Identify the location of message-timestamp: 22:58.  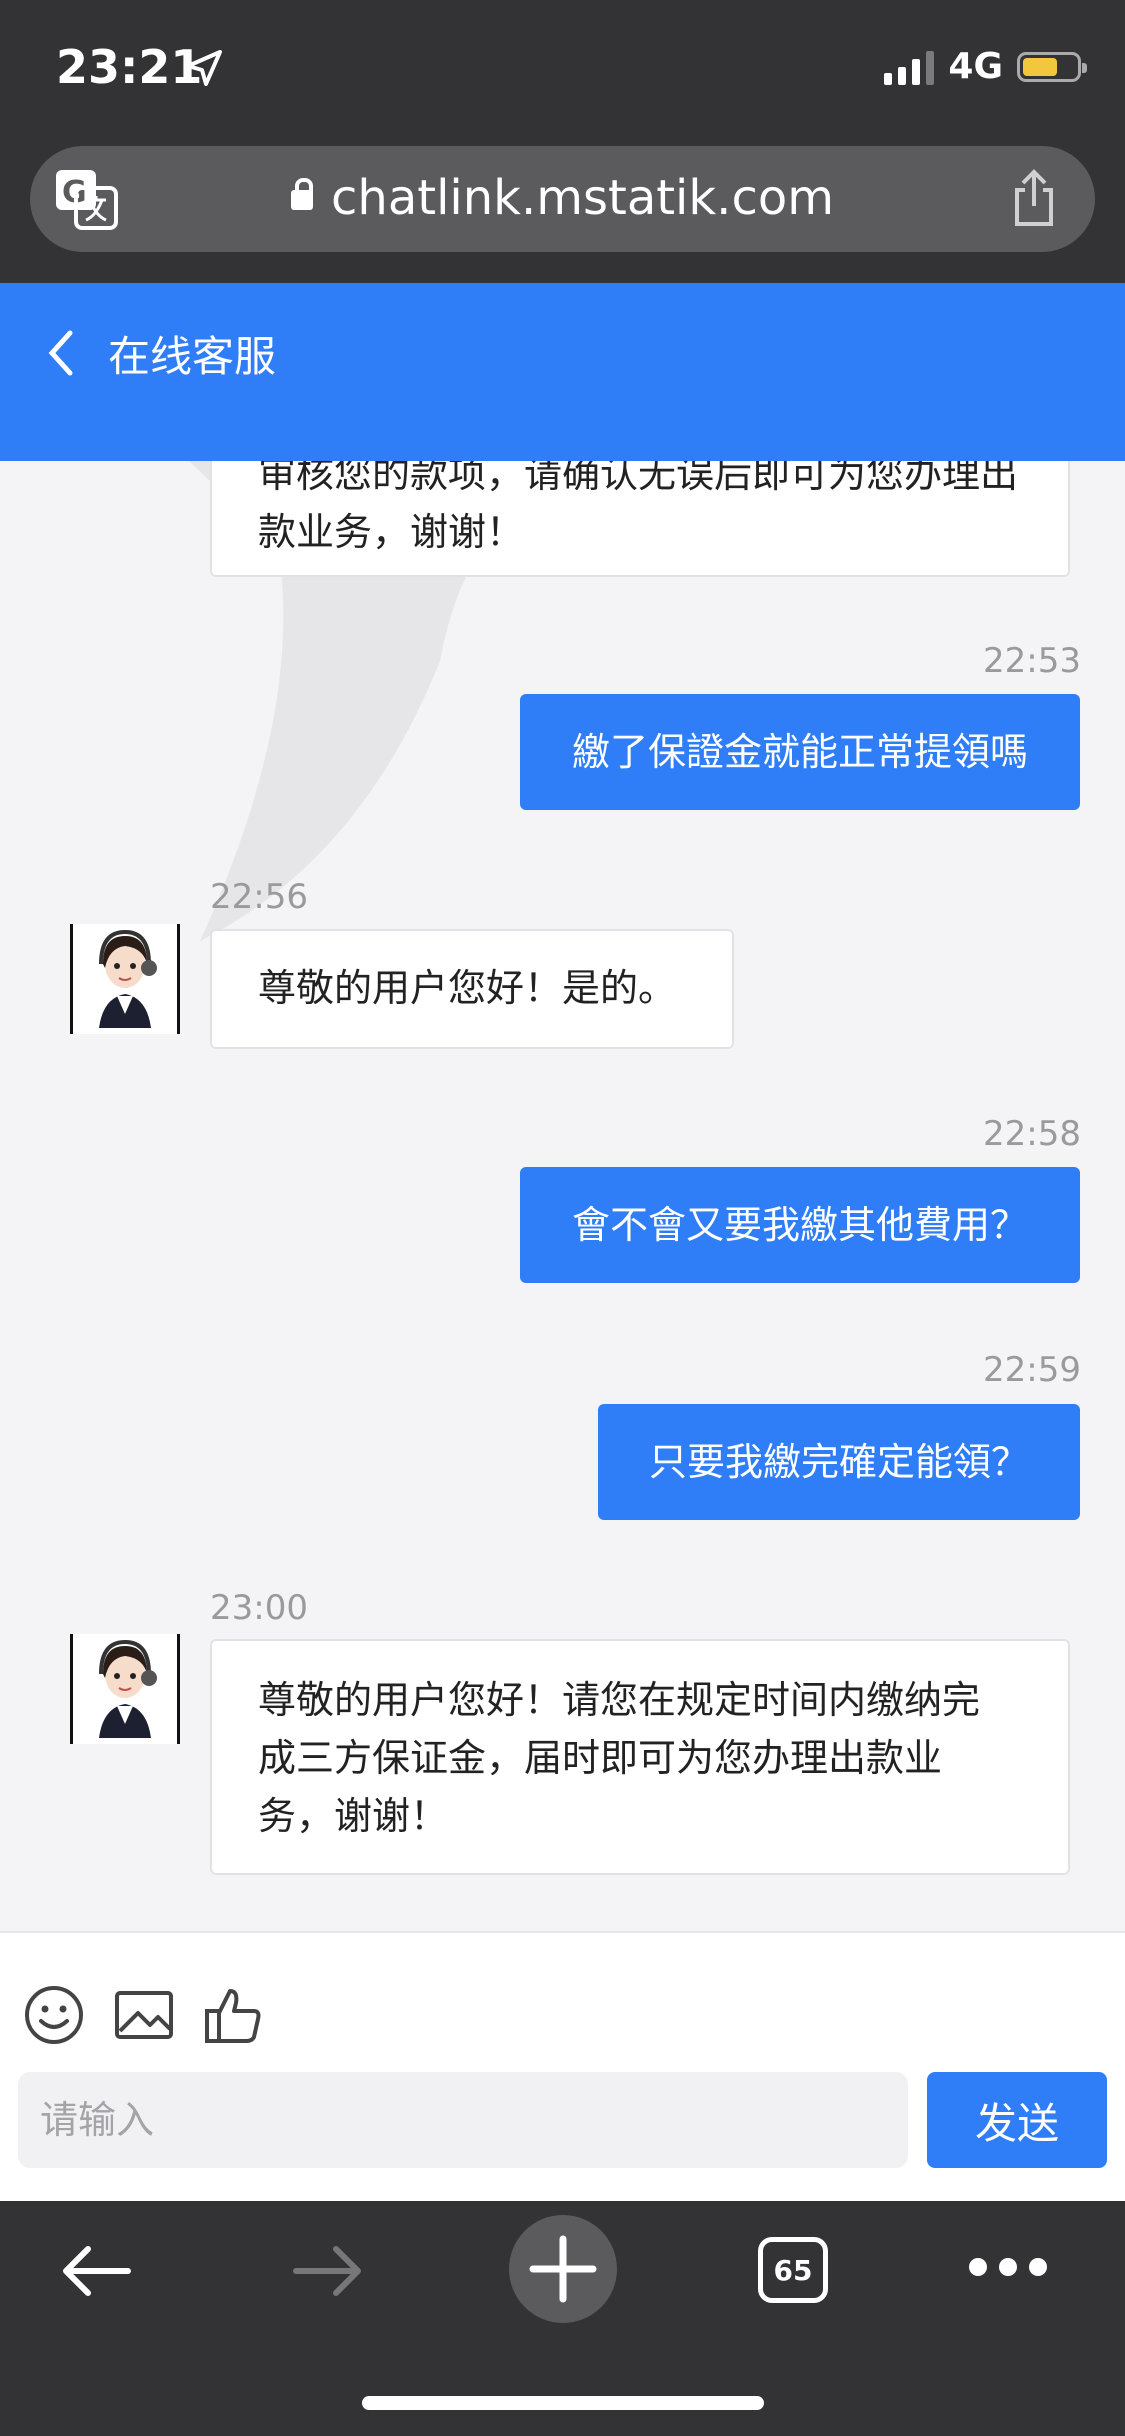
(1032, 1134).